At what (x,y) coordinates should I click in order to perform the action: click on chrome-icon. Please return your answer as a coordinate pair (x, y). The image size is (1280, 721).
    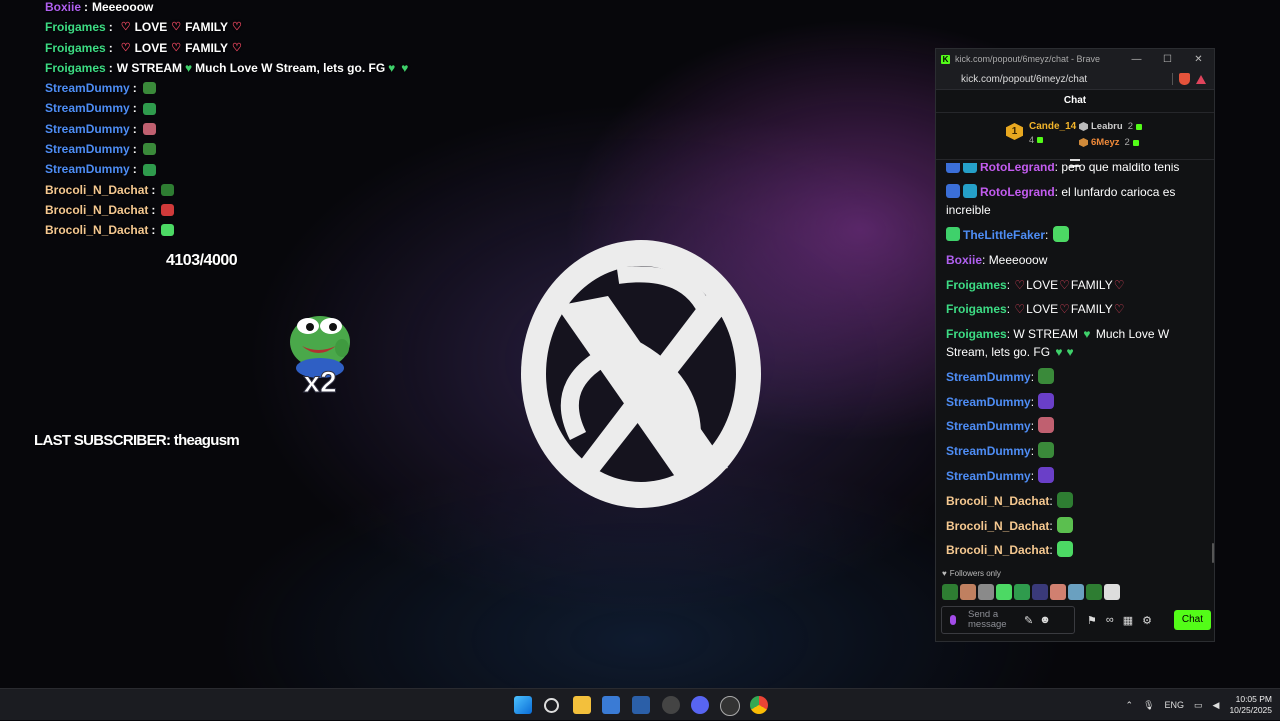
    Looking at the image, I should click on (759, 705).